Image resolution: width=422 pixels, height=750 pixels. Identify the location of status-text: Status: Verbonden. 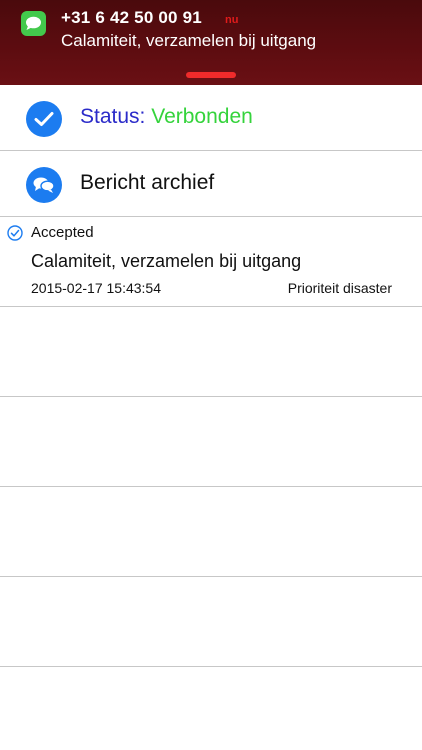
(166, 117).